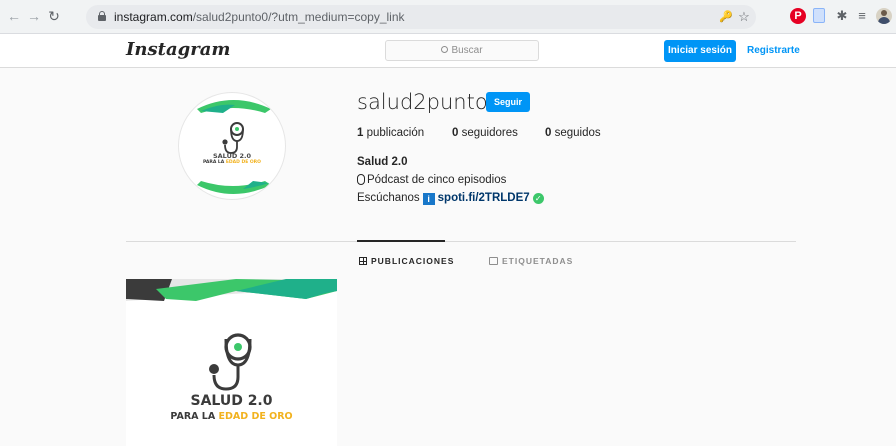 The width and height of the screenshot is (896, 446). I want to click on reading-list-icon: ≡, so click(862, 16).